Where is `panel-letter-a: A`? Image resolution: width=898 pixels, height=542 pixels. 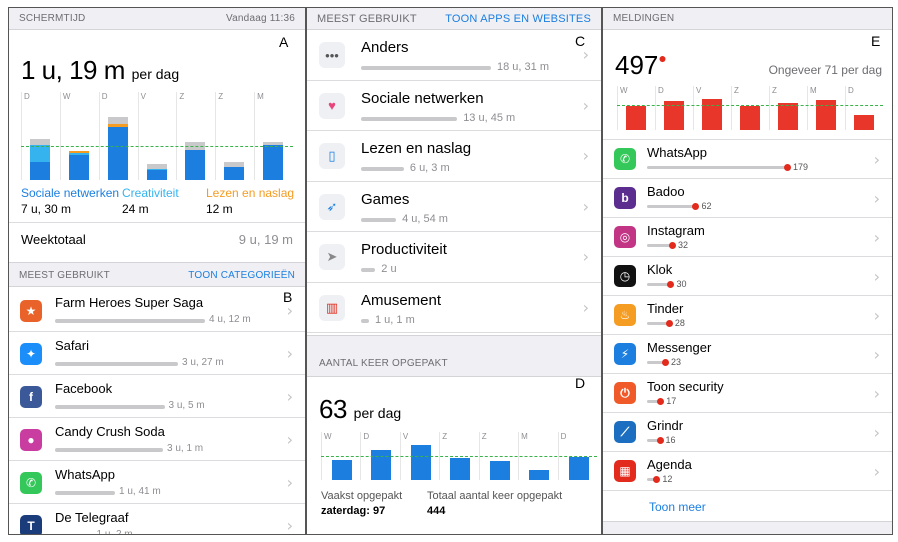
panel-letter-a: A is located at coordinates (284, 42).